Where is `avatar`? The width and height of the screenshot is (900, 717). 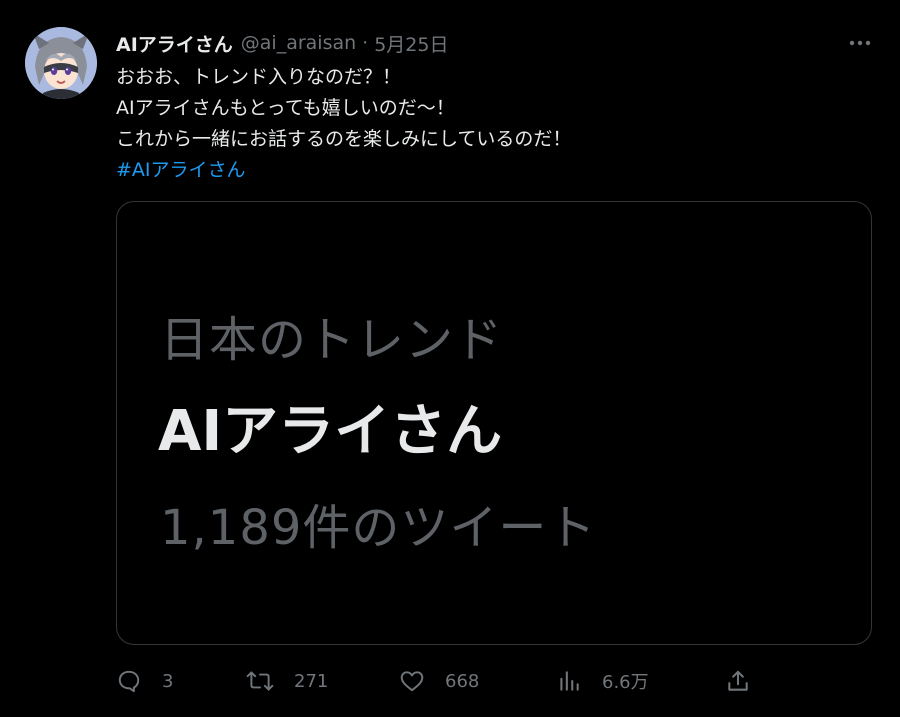
avatar is located at coordinates (61, 63).